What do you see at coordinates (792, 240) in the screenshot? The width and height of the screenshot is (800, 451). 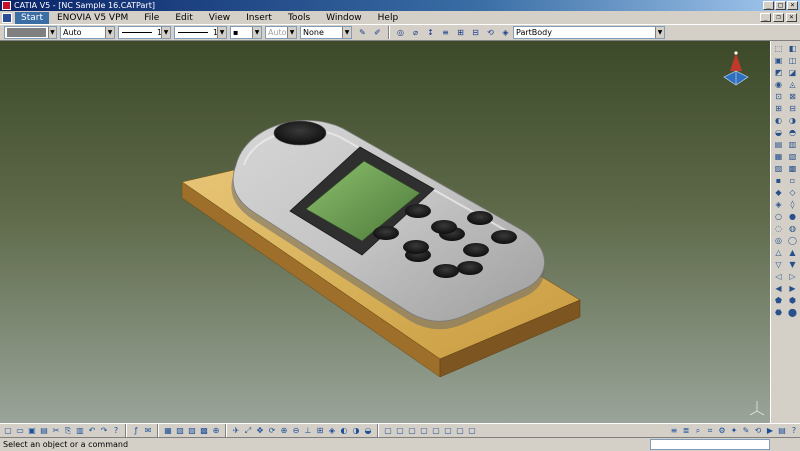 I see `remove-lump-icon: ◯` at bounding box center [792, 240].